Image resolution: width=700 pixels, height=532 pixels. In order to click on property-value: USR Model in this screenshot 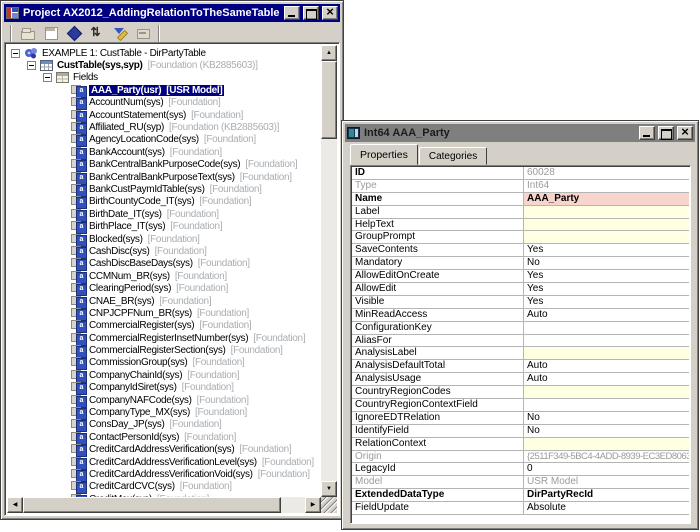, I will do `click(606, 482)`.